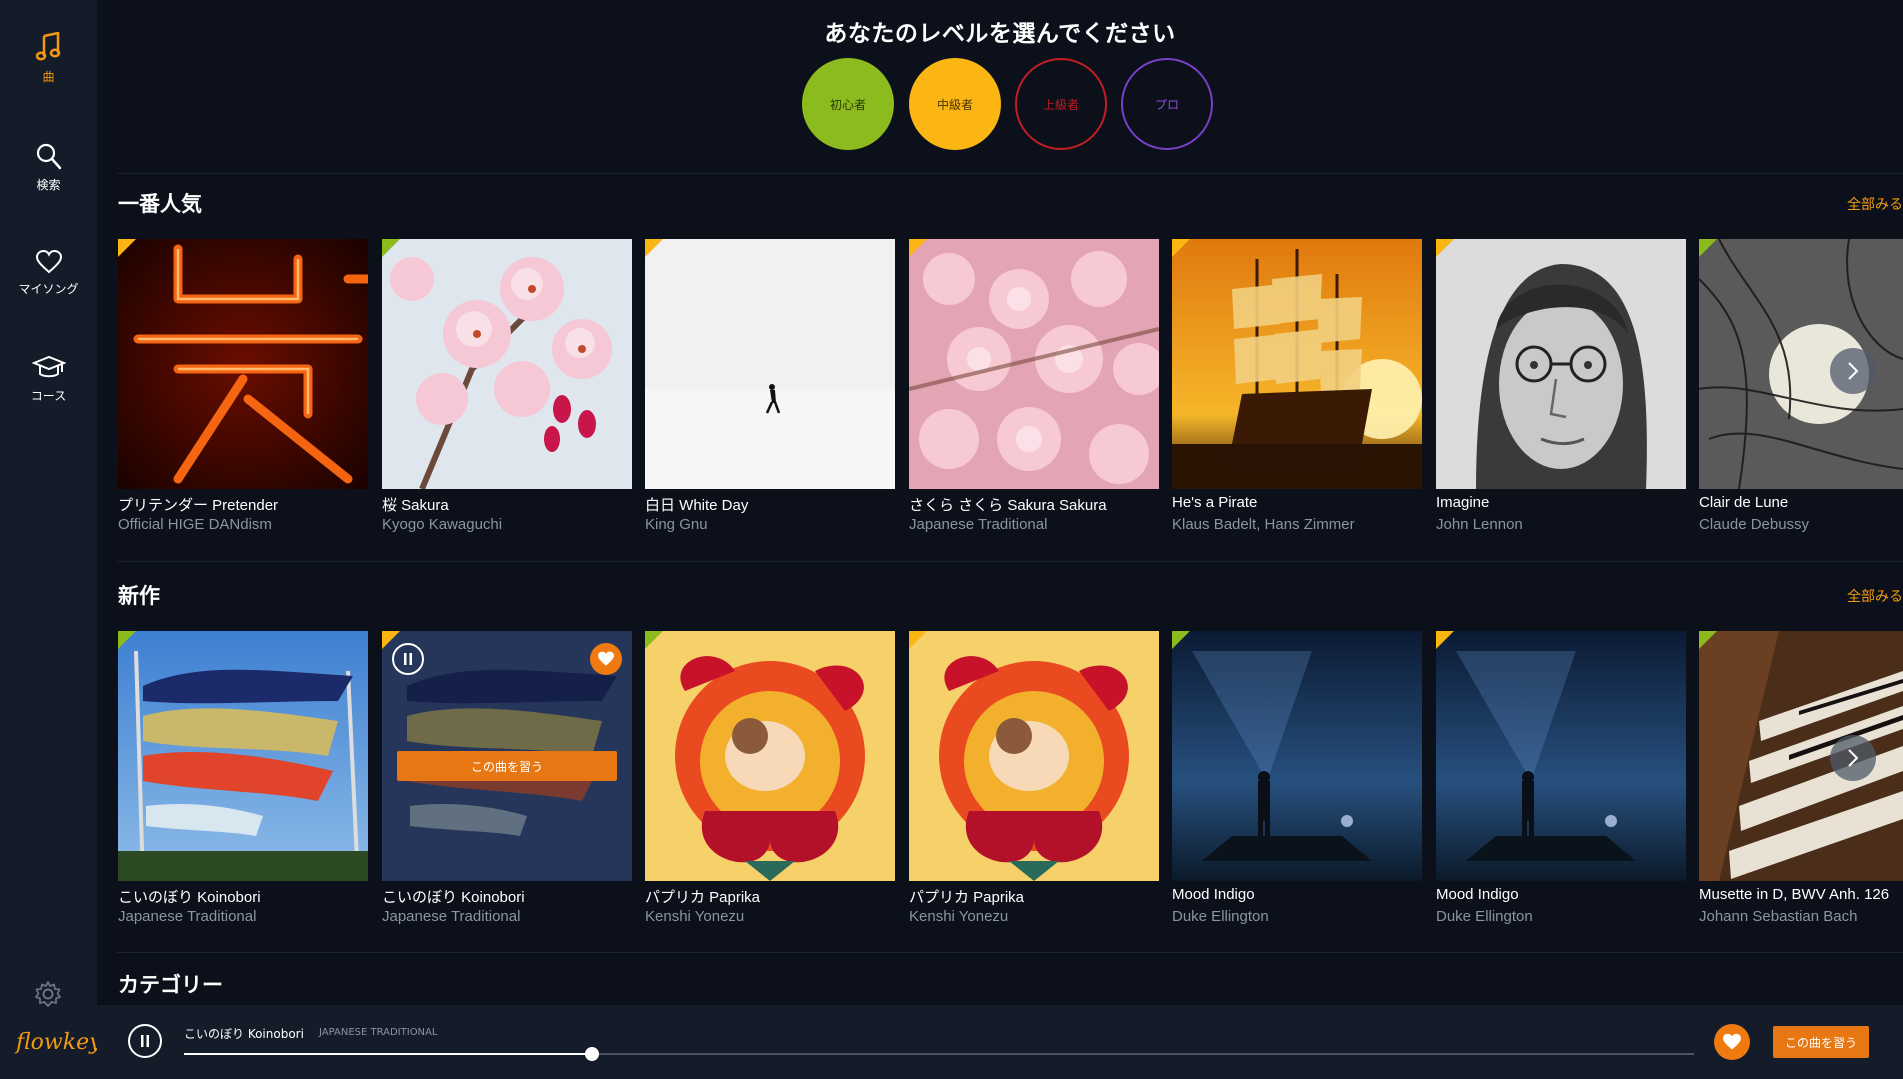 The width and height of the screenshot is (1903, 1079). I want to click on sidebar: 曲 検索 マイソング コース flowkey, so click(51, 539).